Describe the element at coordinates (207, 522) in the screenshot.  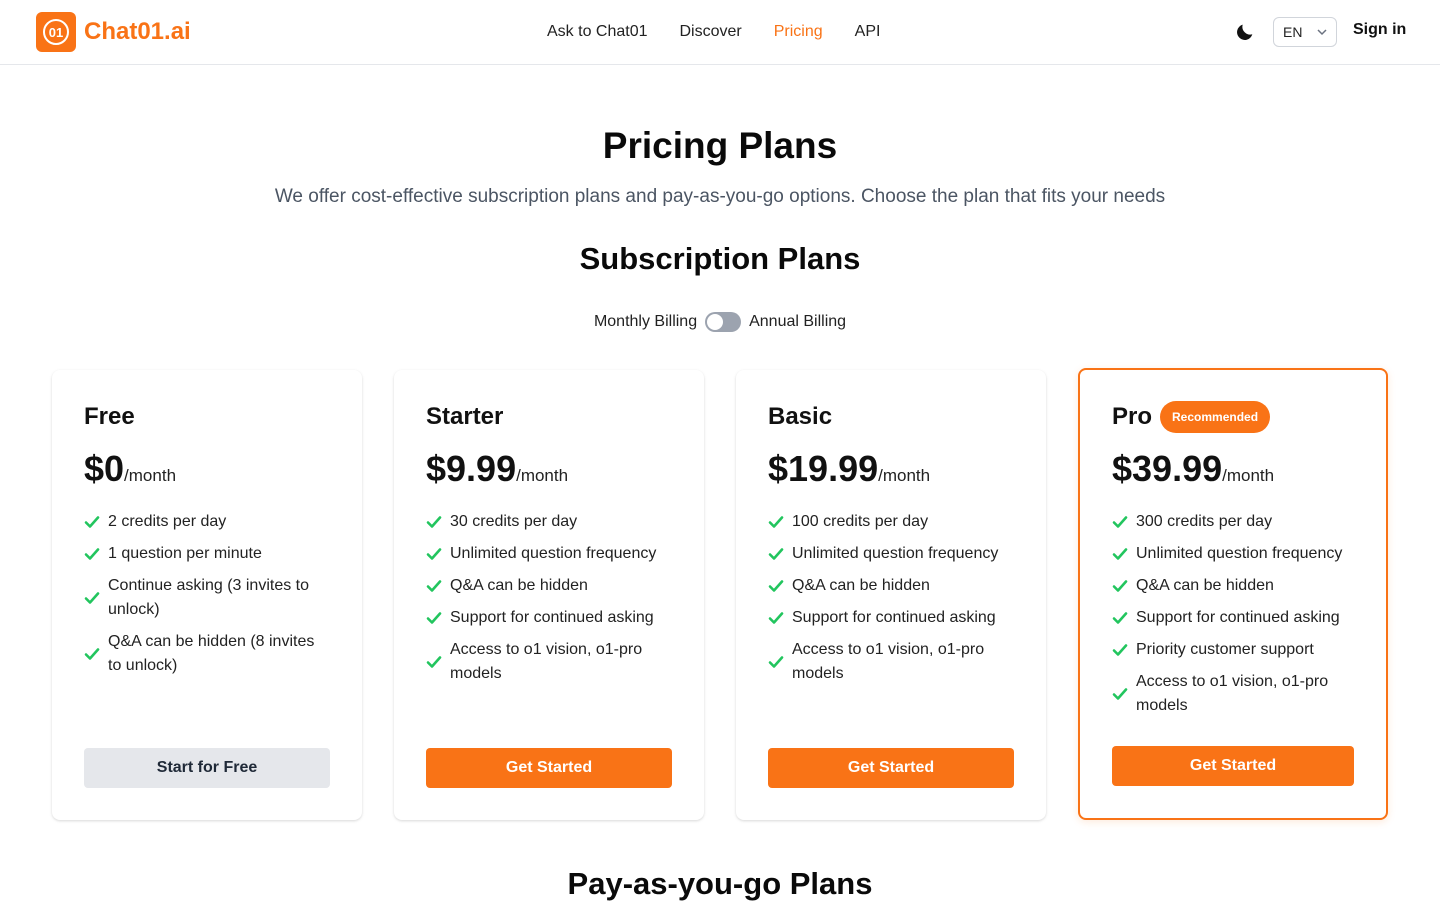
I see `feature-item: 2 credits per day` at that location.